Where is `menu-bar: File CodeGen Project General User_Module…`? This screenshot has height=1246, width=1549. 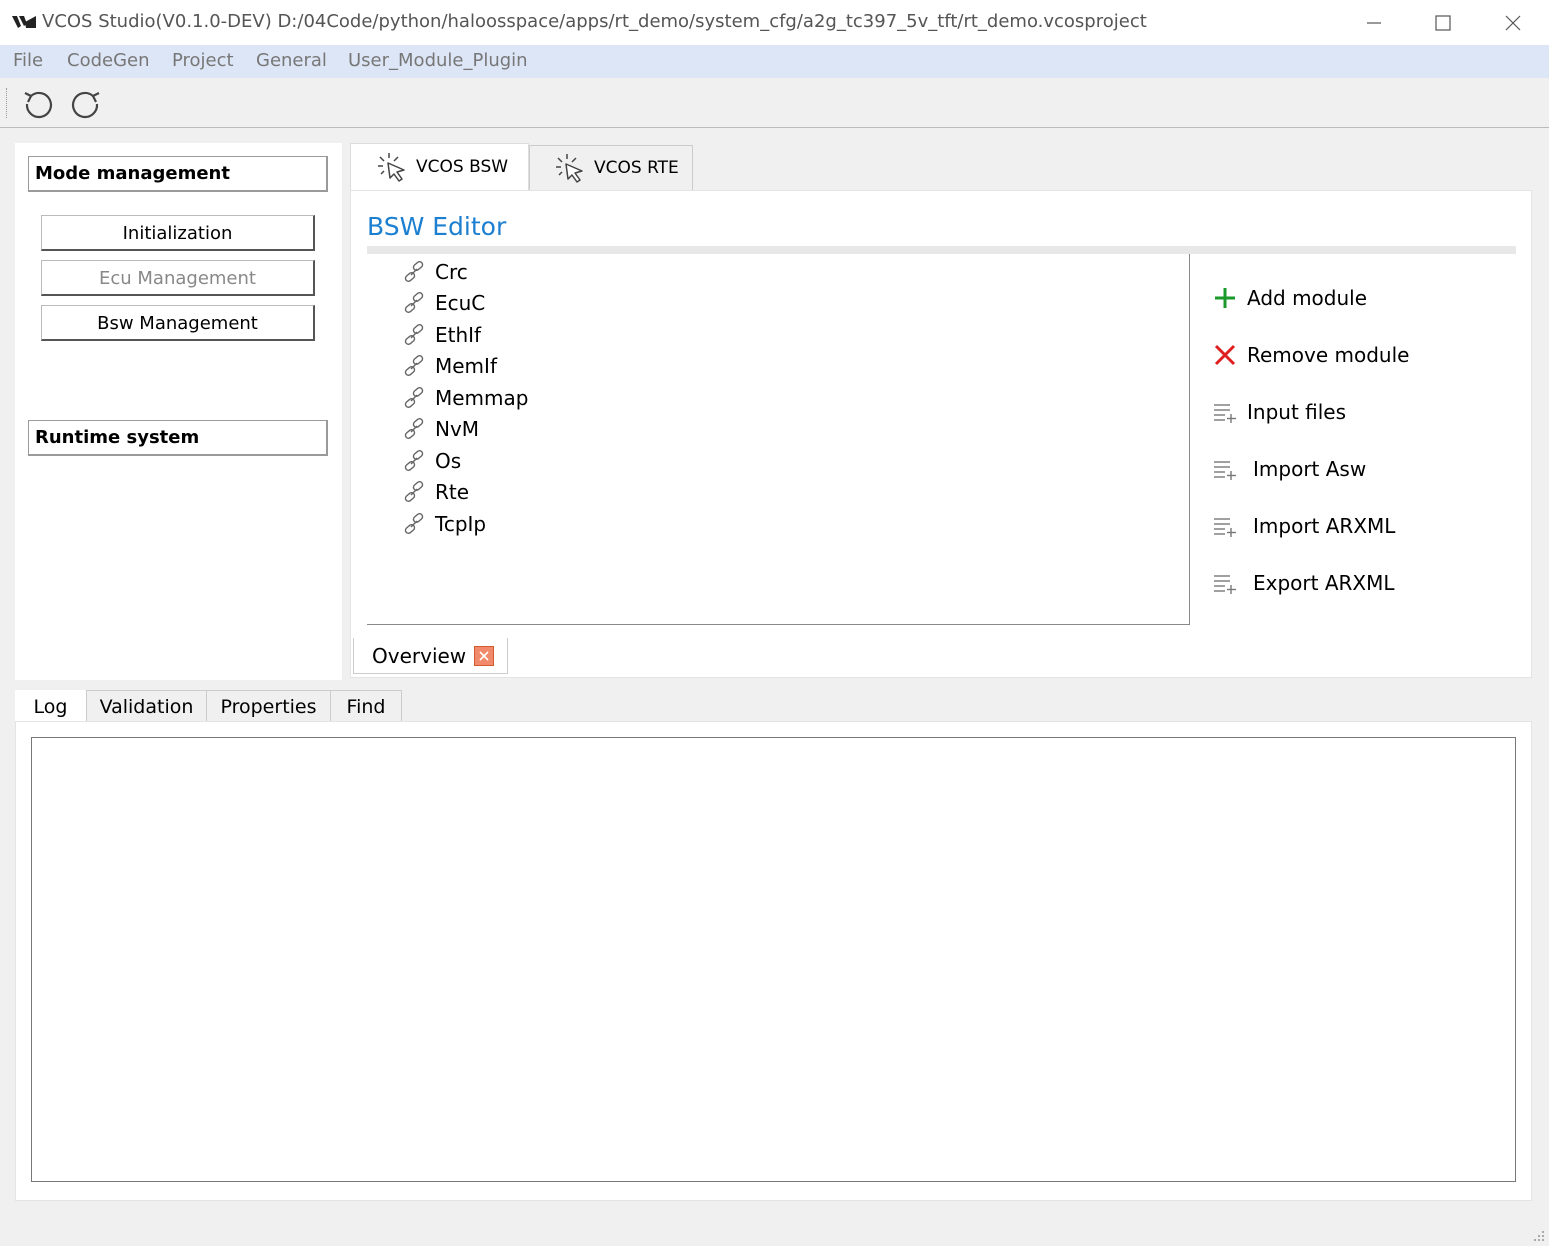 menu-bar: File CodeGen Project General User_Module… is located at coordinates (774, 61).